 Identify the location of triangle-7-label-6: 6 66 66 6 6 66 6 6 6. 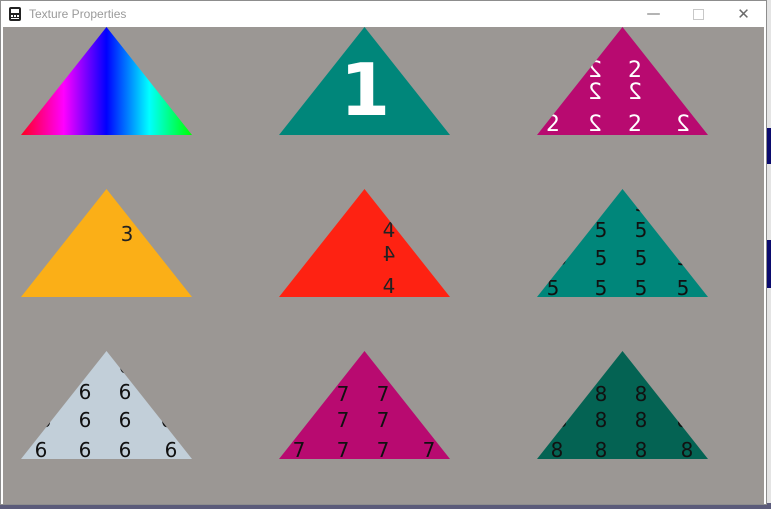
(106, 406).